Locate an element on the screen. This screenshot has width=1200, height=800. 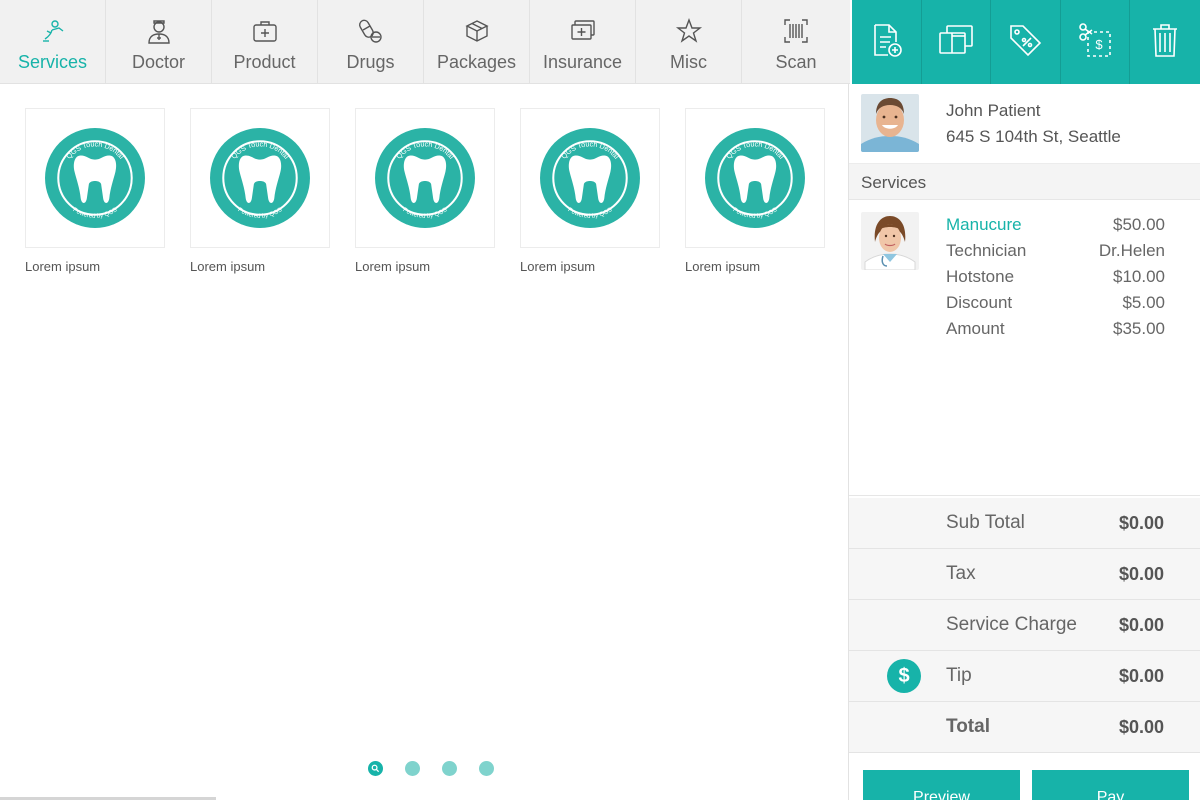
tip-label: Tip is located at coordinates (959, 675).